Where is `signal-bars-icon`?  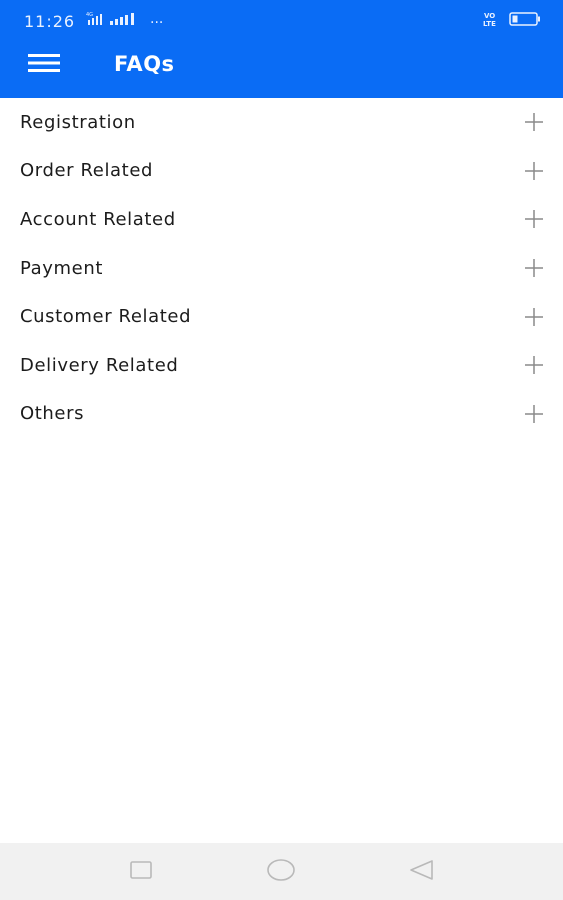 signal-bars-icon is located at coordinates (123, 19).